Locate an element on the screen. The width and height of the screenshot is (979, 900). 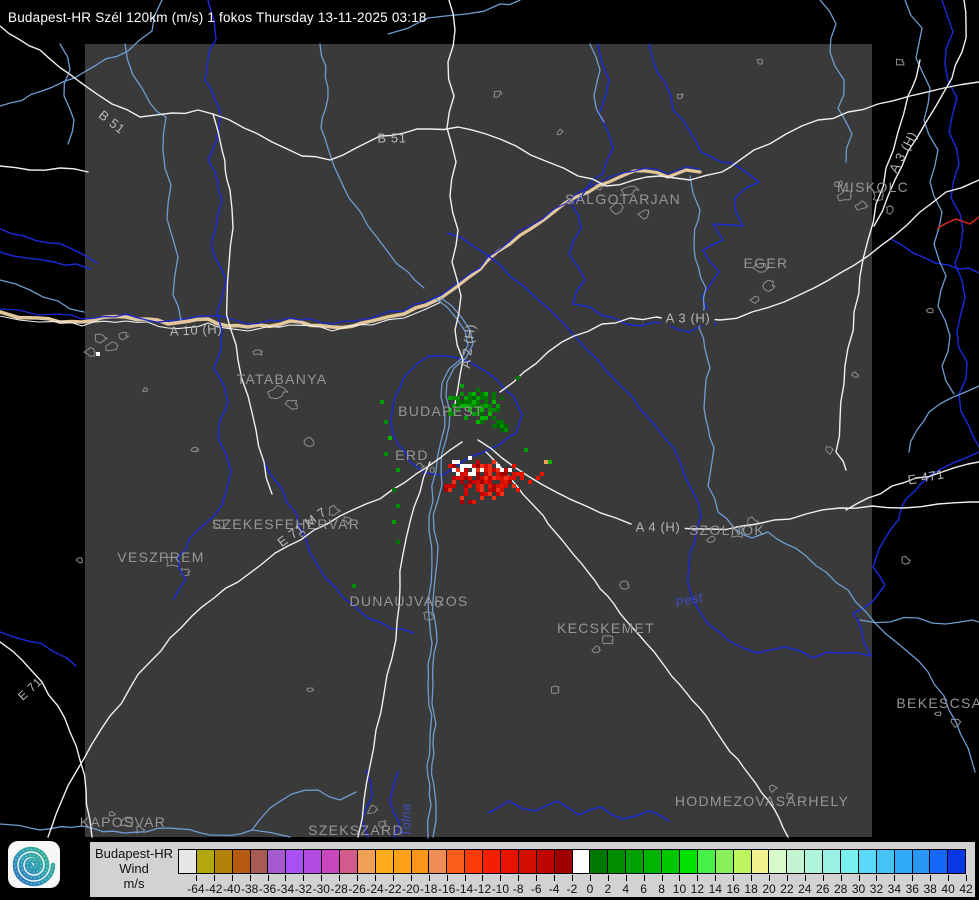
legend-title: Budapest-HR Wind m/s is located at coordinates (134, 868).